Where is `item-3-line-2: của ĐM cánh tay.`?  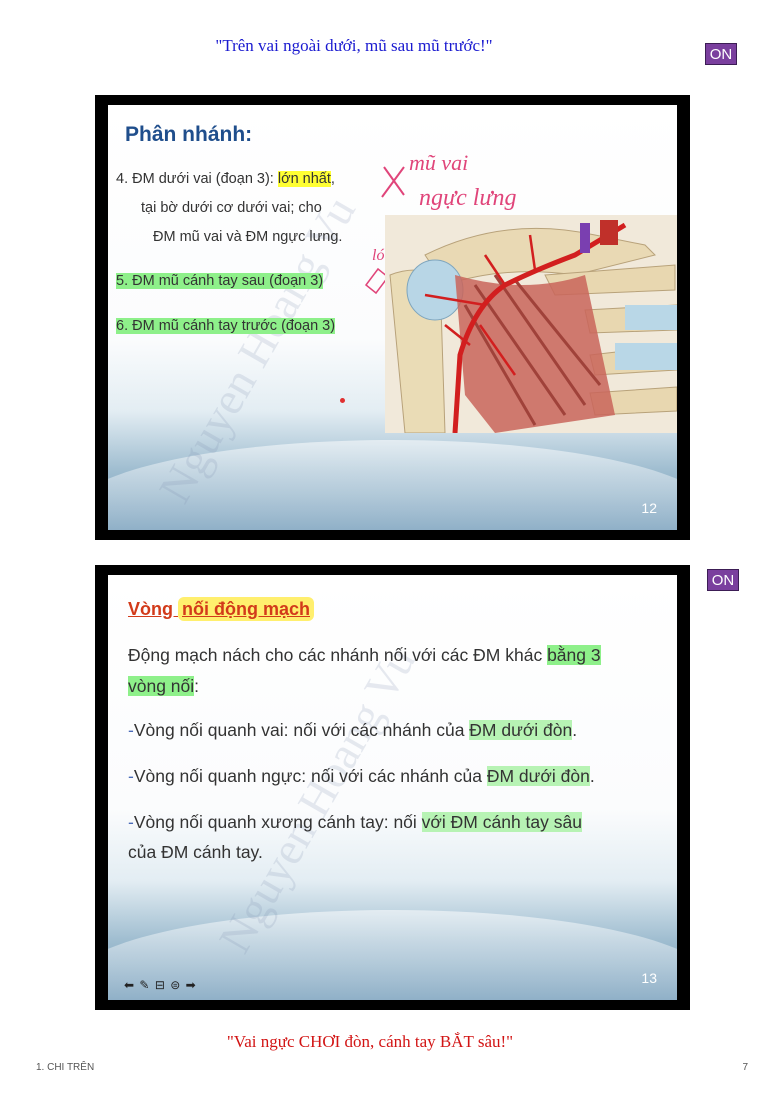
item-3-line-2: của ĐM cánh tay. is located at coordinates (195, 852).